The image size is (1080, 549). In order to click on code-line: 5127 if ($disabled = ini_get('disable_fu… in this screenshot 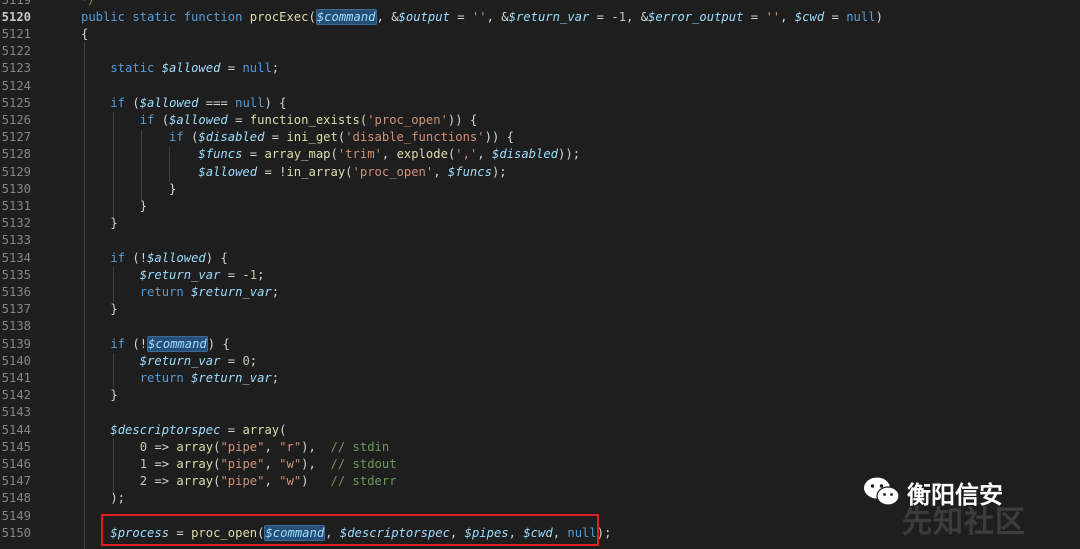, I will do `click(540, 137)`.